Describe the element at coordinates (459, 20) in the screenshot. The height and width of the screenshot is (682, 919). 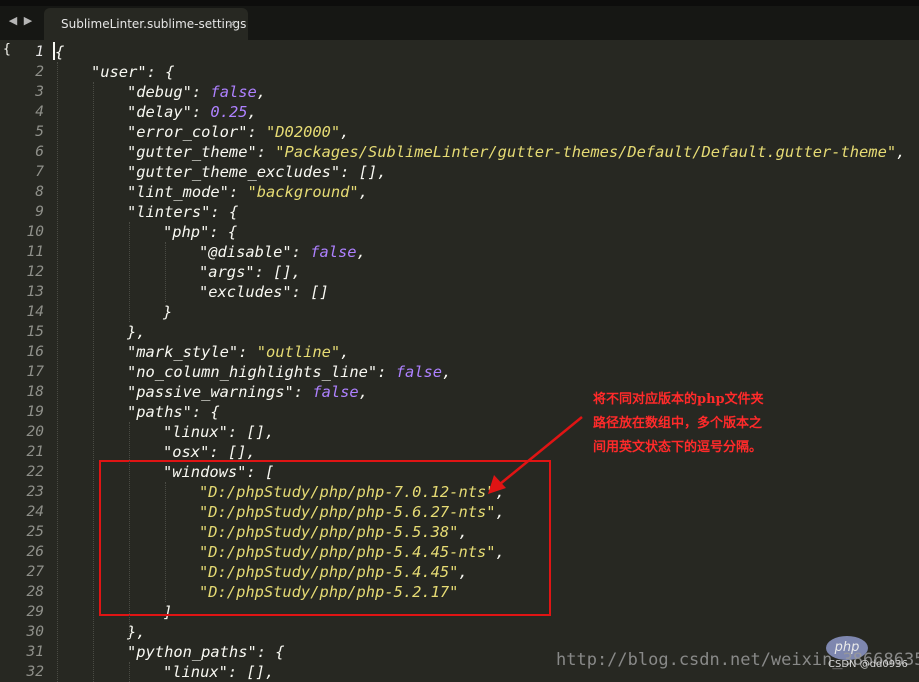
I see `tab-bar: ◀ ▶ SublimeLinter.sublime-settings ×` at that location.